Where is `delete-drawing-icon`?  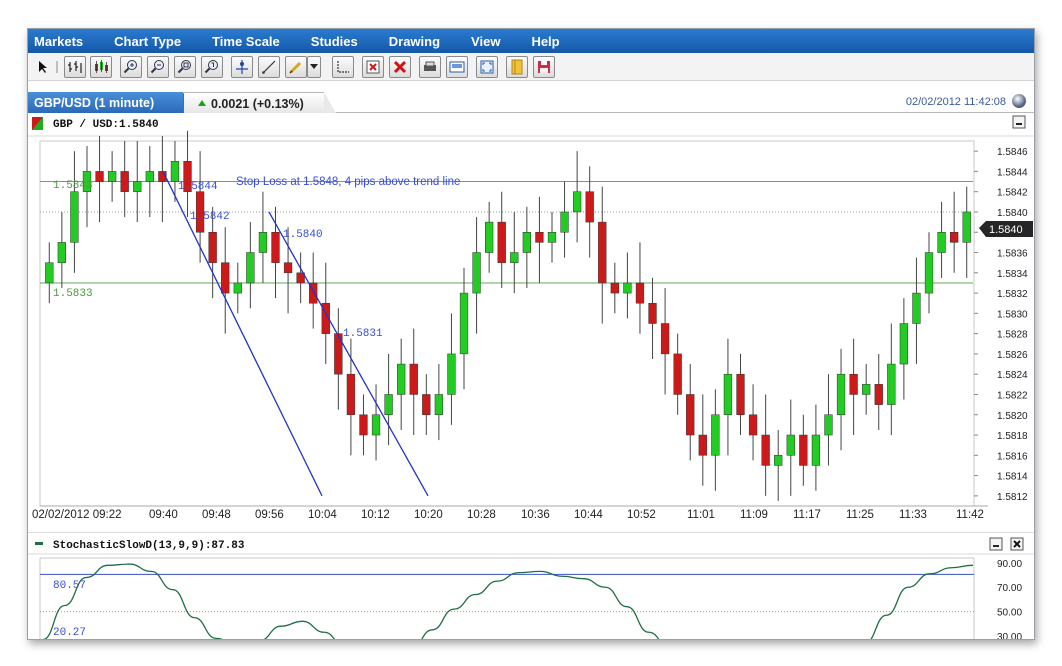 delete-drawing-icon is located at coordinates (373, 67).